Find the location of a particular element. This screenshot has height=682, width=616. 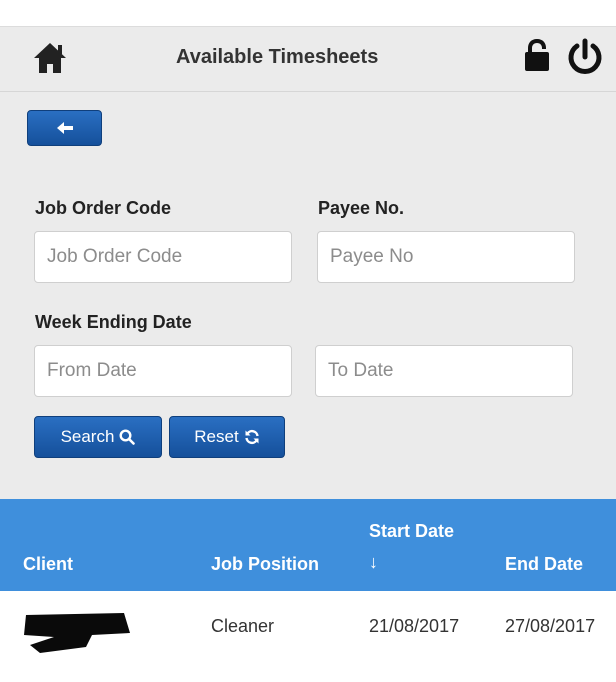

column-header-end-date: End Date is located at coordinates (544, 564).